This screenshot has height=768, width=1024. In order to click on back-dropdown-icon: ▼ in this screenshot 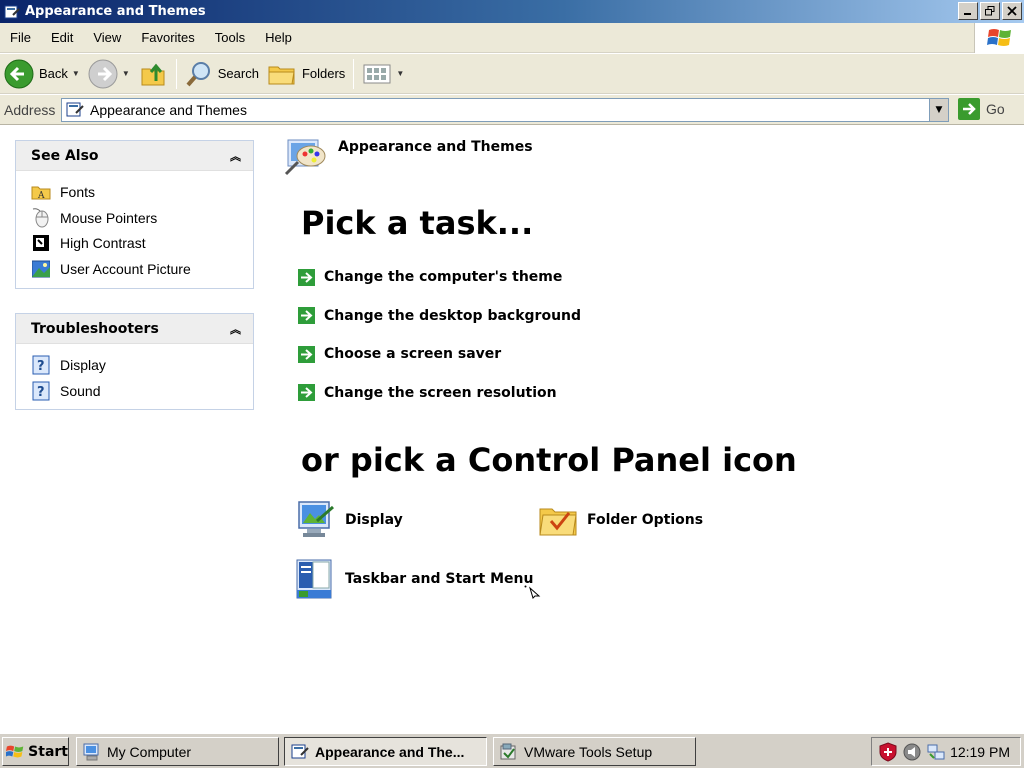, I will do `click(76, 73)`.